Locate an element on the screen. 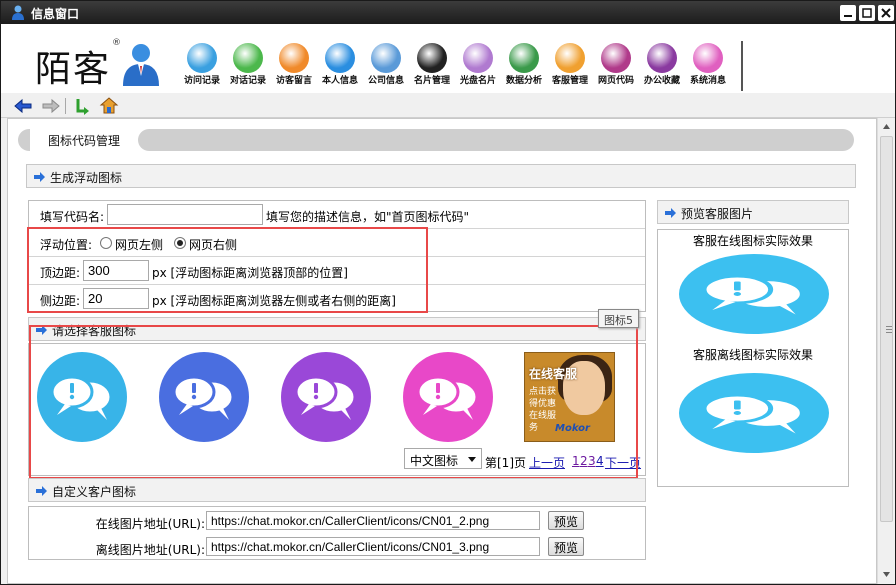  code-name-row: 填写代码名: 填写您的描述信息，如"首页图标代码" is located at coordinates (337, 215).